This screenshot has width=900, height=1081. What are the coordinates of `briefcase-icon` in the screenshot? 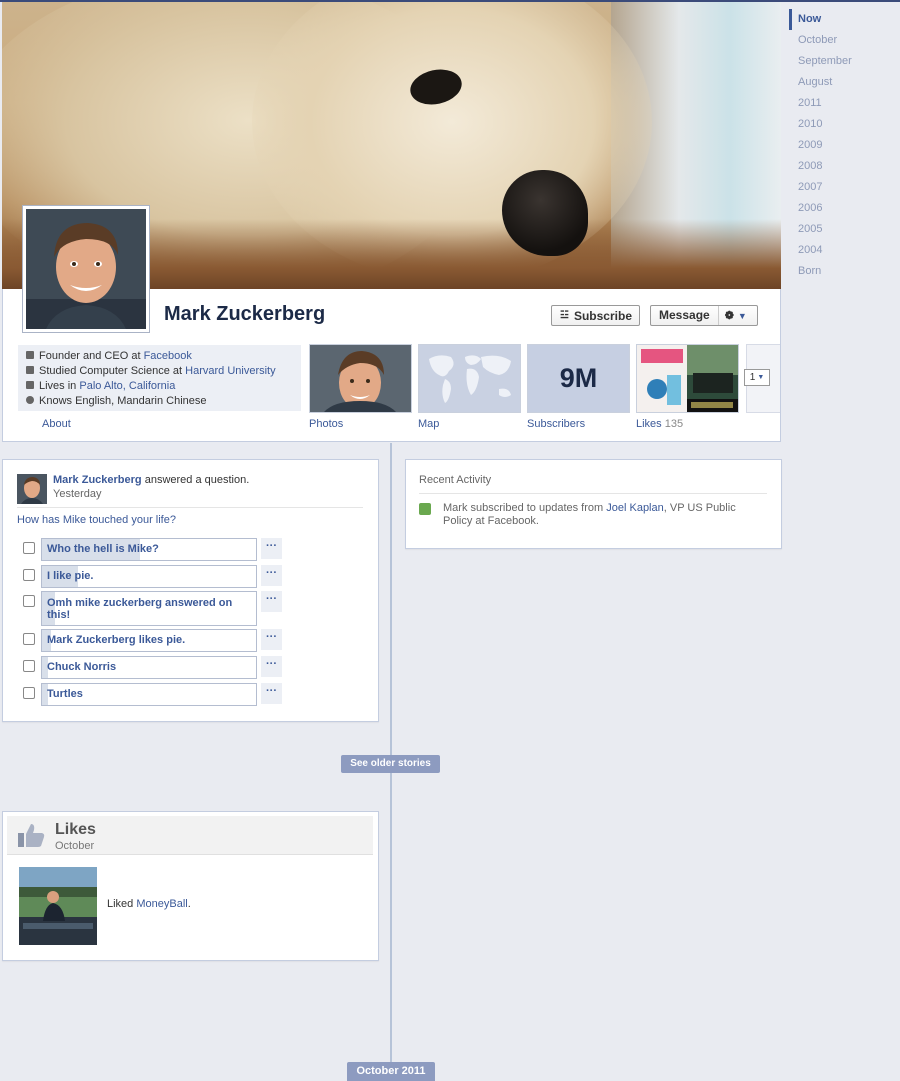 It's located at (30, 355).